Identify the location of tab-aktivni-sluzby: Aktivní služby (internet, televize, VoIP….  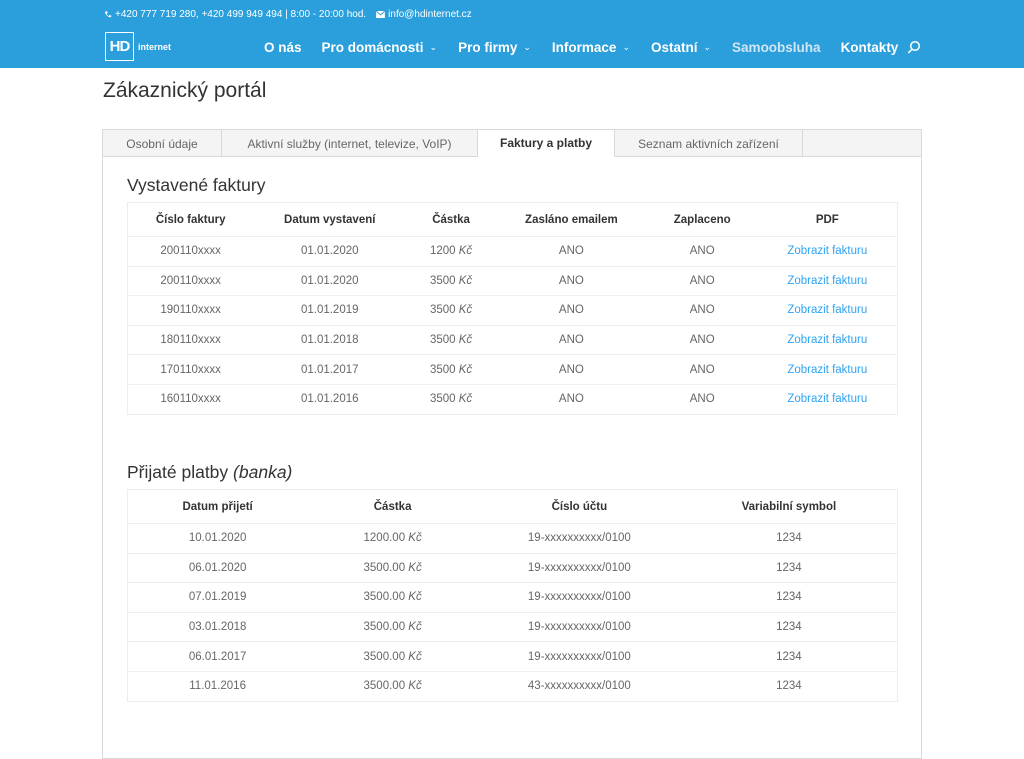
(350, 143).